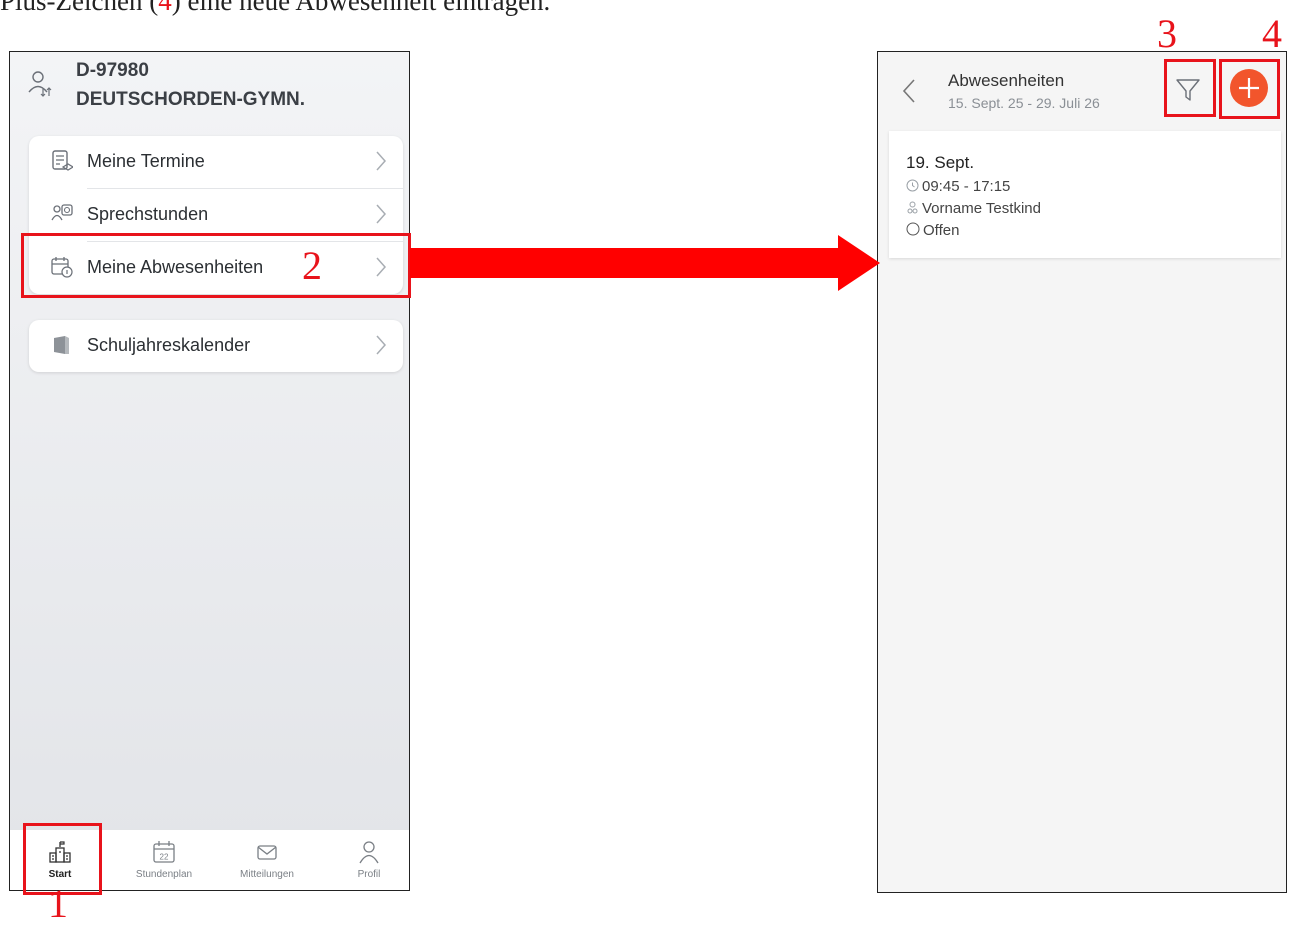  Describe the element at coordinates (191, 99) in the screenshot. I see `school-name: DEUTSCHORDEN-GYMN.` at that location.